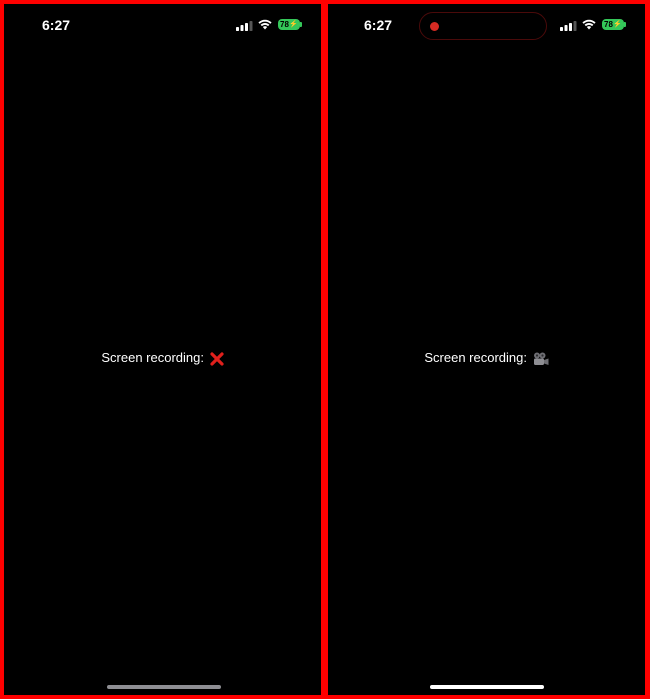 This screenshot has height=699, width=650. What do you see at coordinates (541, 358) in the screenshot?
I see `video-camera-icon` at bounding box center [541, 358].